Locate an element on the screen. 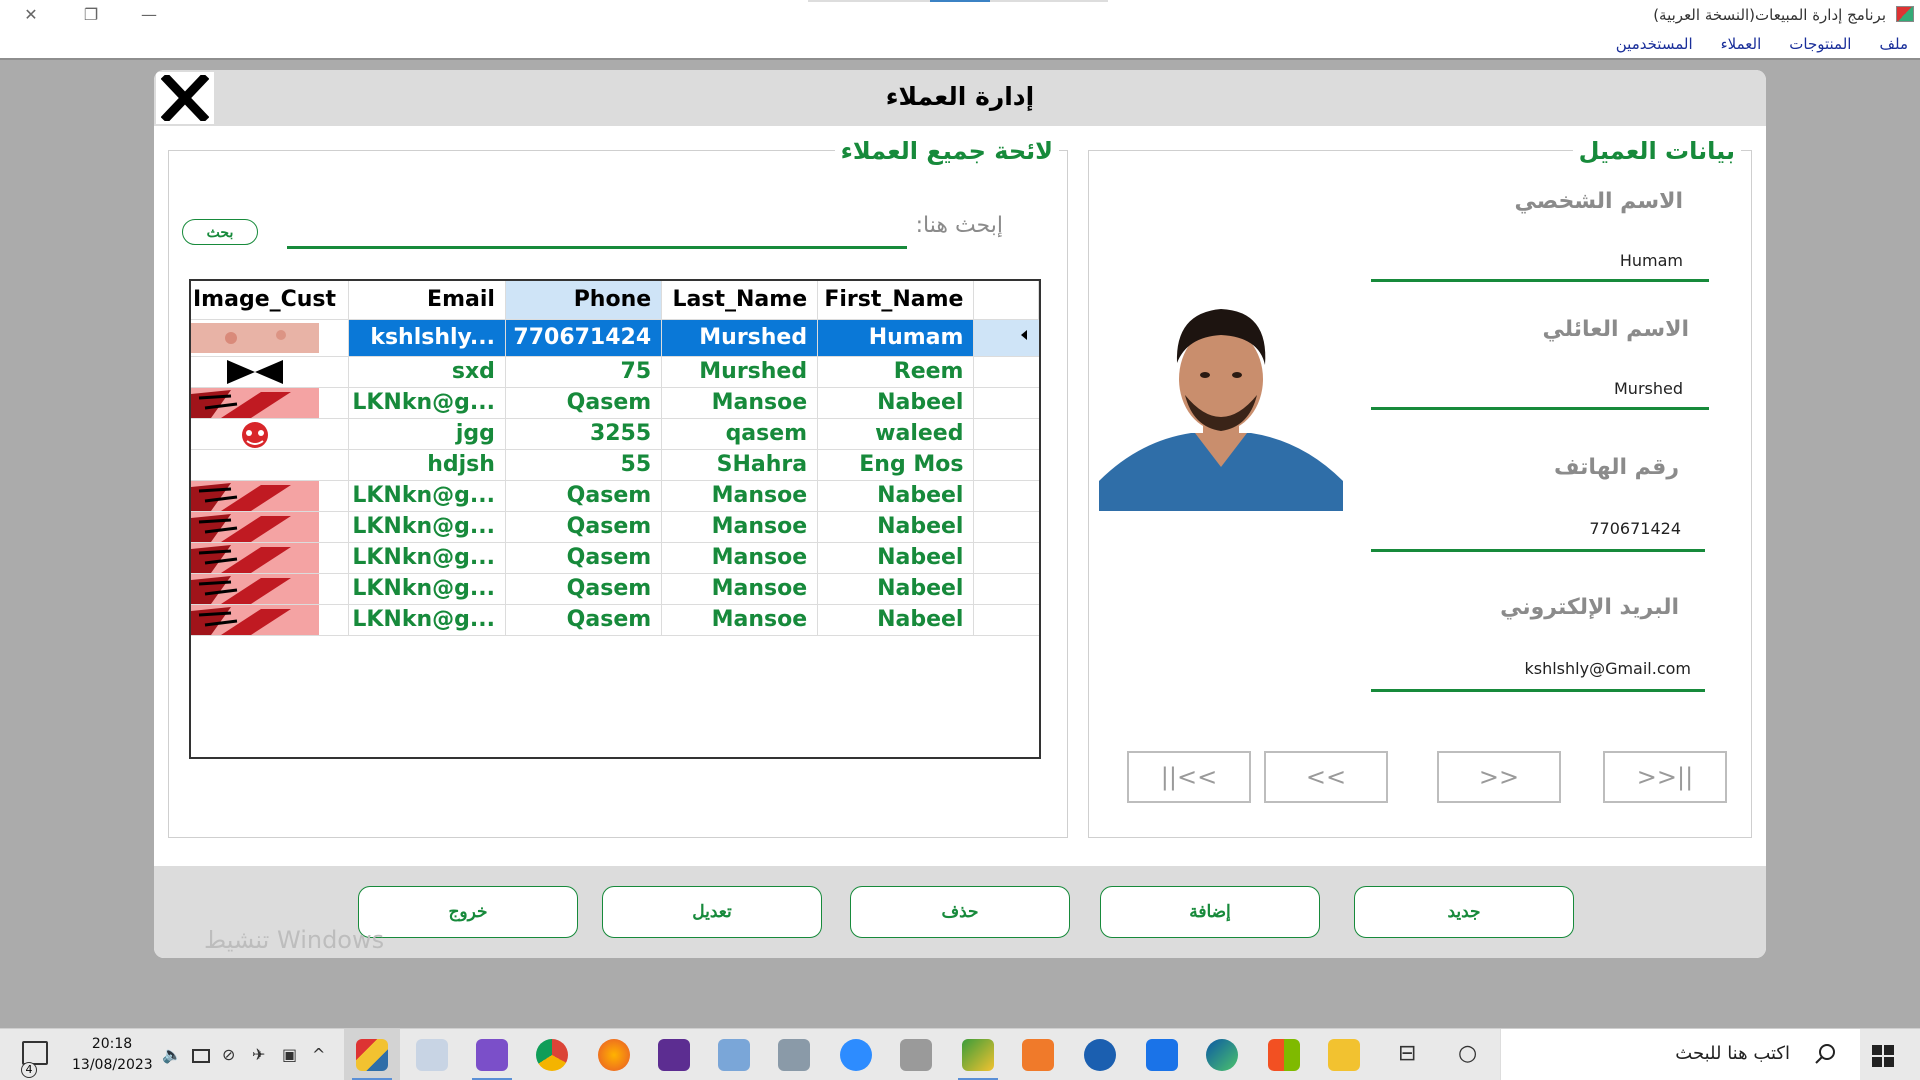 Image resolution: width=1920 pixels, height=1080 pixels. calculator-icon is located at coordinates (794, 1055).